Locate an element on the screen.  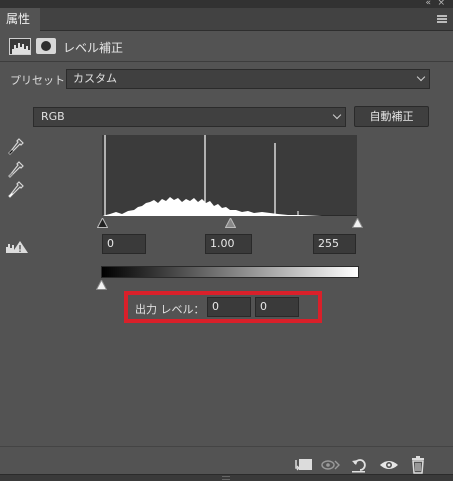
panel-resize-bar is located at coordinates (226, 477).